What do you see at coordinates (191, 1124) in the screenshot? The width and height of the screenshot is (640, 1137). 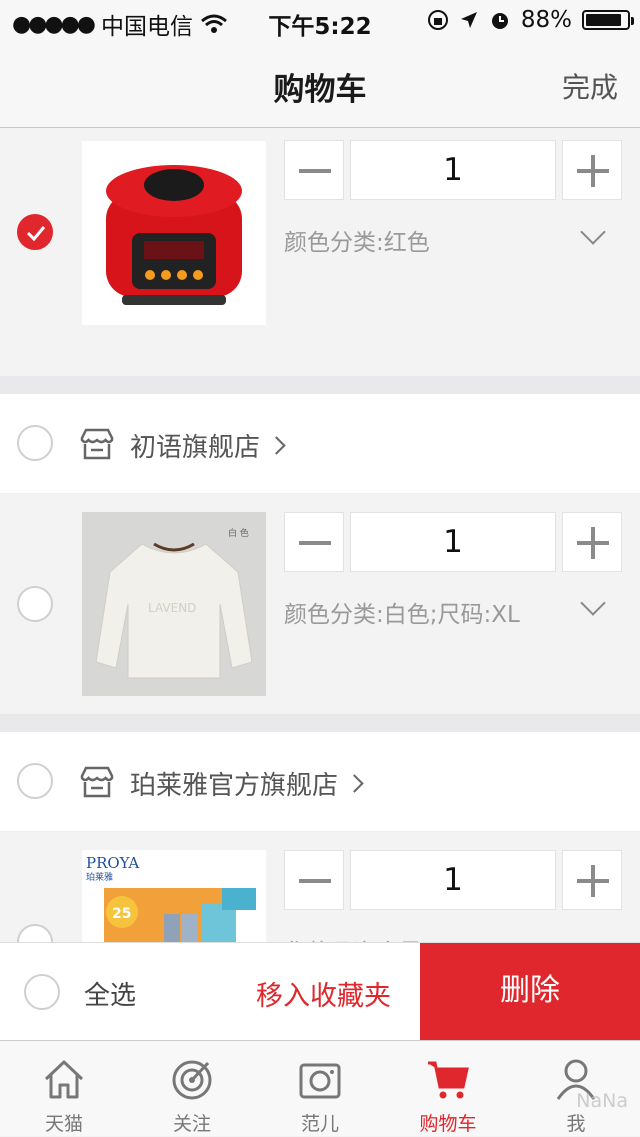 I see `tab-label: 关注` at bounding box center [191, 1124].